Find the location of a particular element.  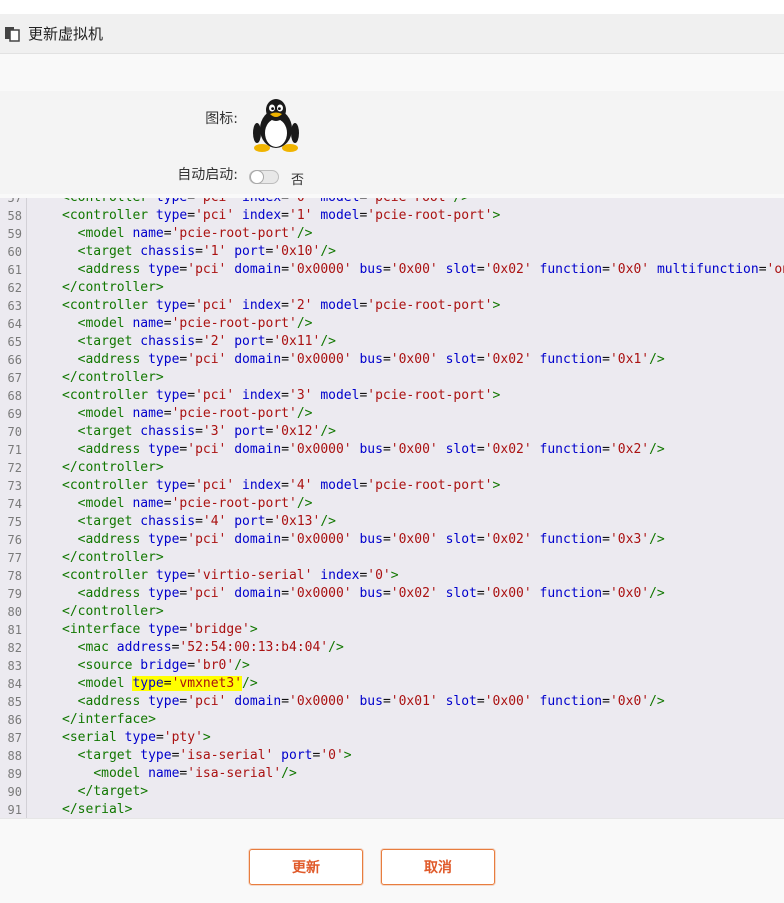

autostart-toggle is located at coordinates (264, 177).